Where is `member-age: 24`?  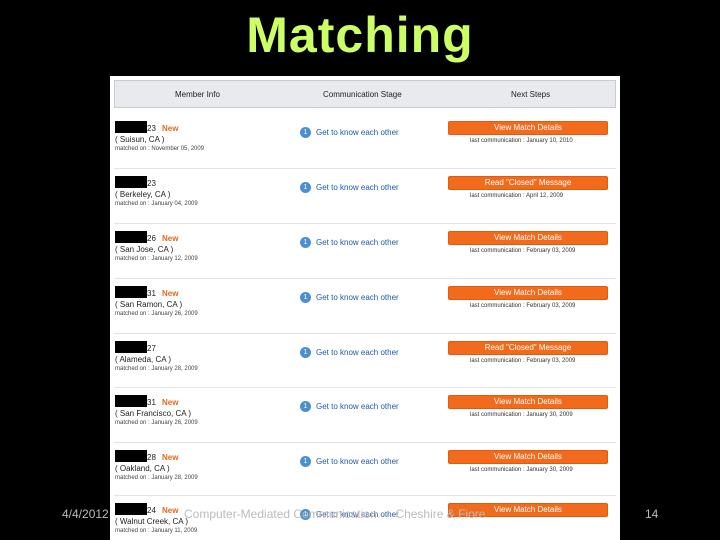
member-age: 24 is located at coordinates (151, 510).